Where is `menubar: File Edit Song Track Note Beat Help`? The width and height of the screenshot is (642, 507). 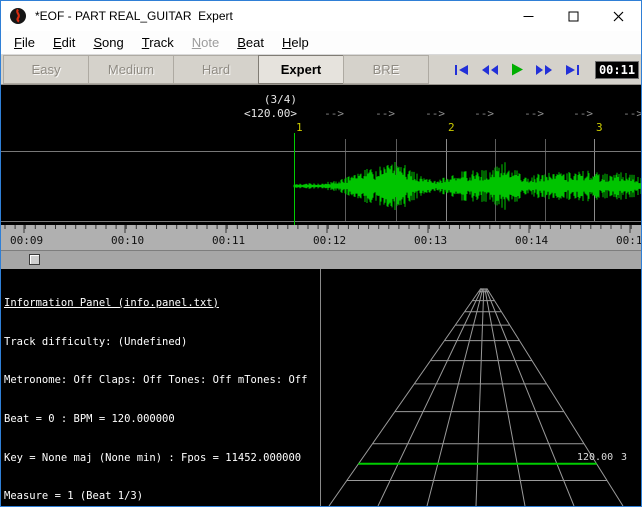 menubar: File Edit Song Track Note Beat Help is located at coordinates (321, 43).